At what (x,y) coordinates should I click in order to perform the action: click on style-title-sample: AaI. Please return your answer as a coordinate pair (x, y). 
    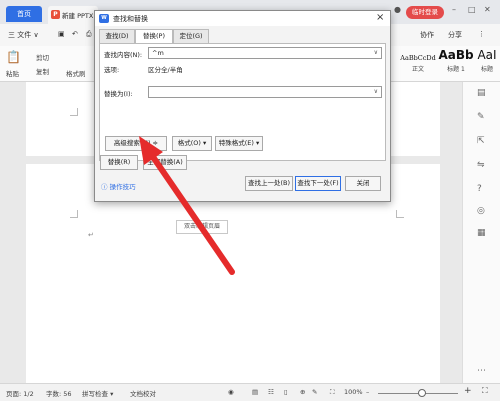
    Looking at the image, I should click on (487, 55).